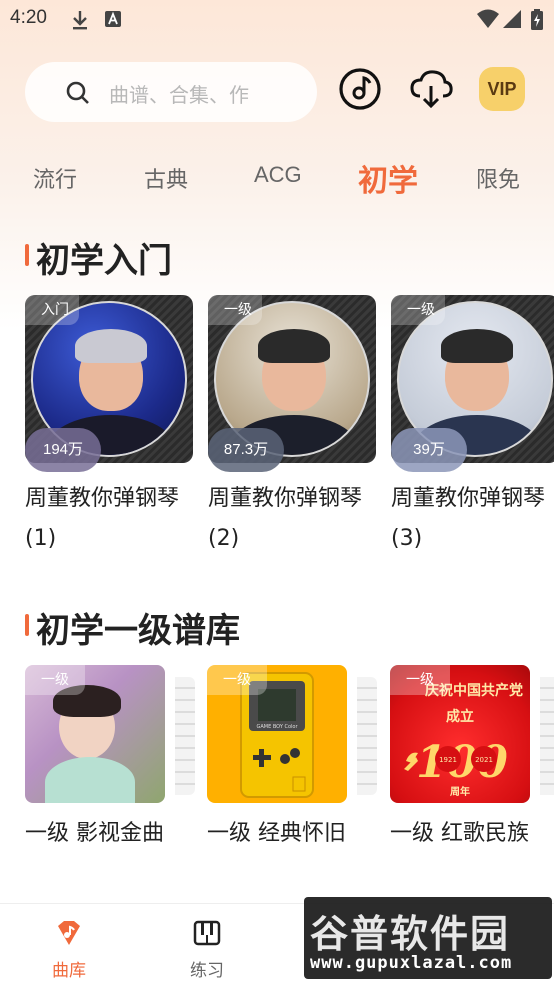  I want to click on battery-icon, so click(537, 19).